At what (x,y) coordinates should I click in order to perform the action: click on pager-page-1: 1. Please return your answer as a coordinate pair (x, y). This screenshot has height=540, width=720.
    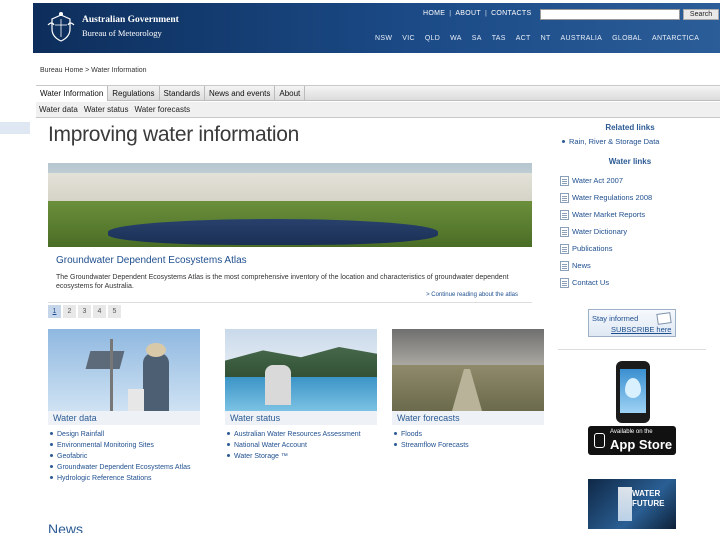
    Looking at the image, I should click on (54, 311).